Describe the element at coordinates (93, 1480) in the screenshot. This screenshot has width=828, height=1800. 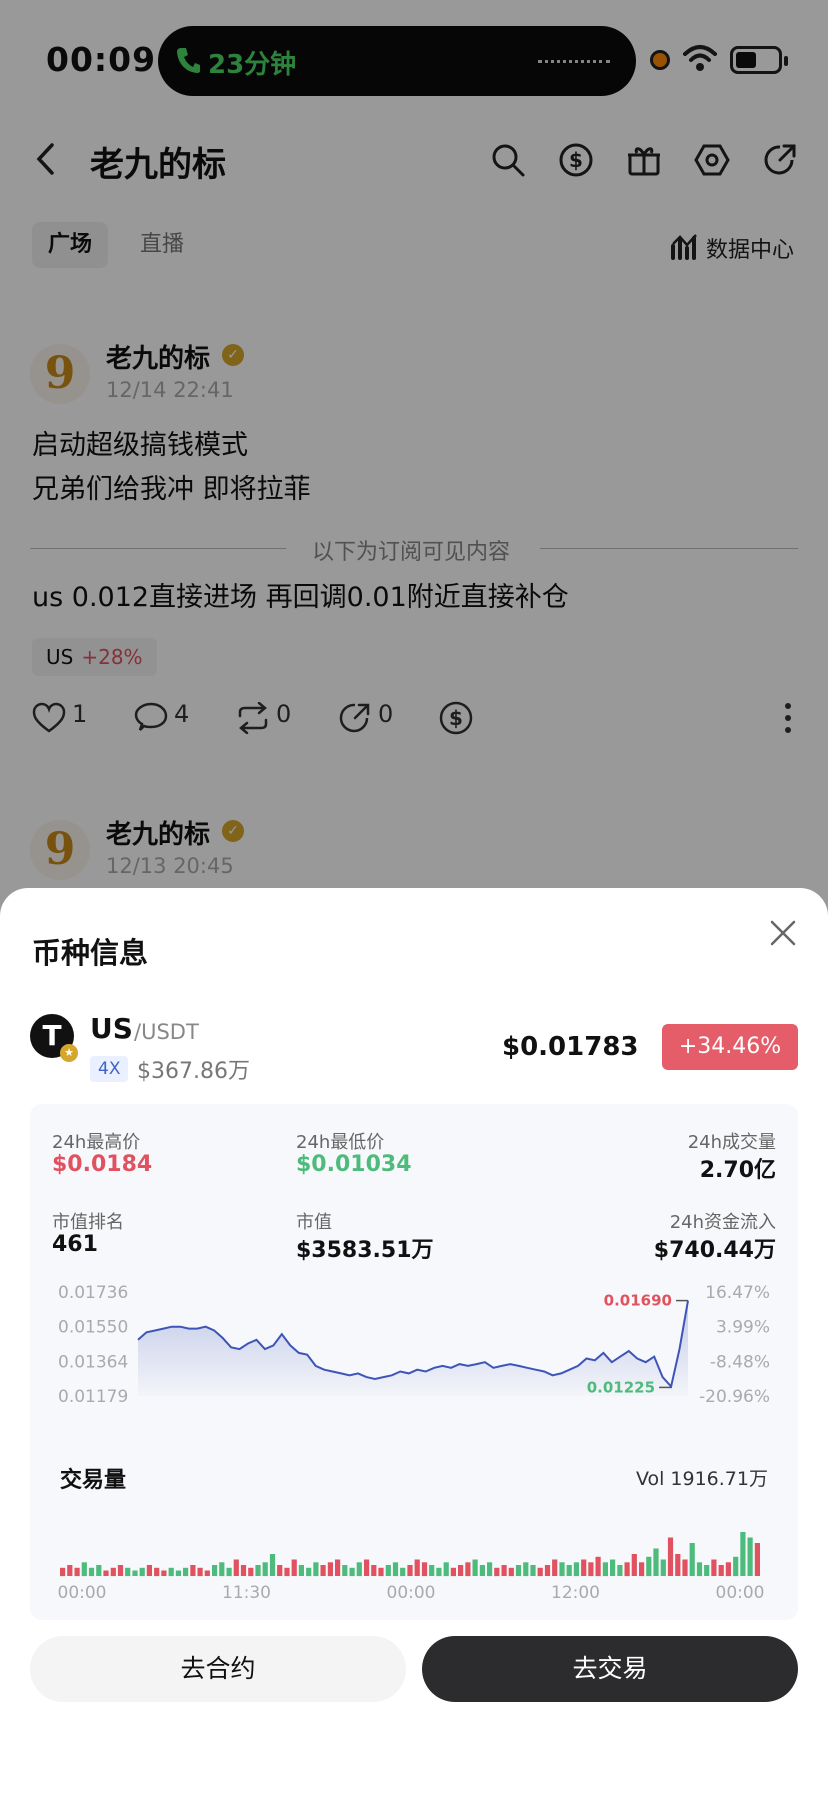
I see `volume-title: 交易量` at that location.